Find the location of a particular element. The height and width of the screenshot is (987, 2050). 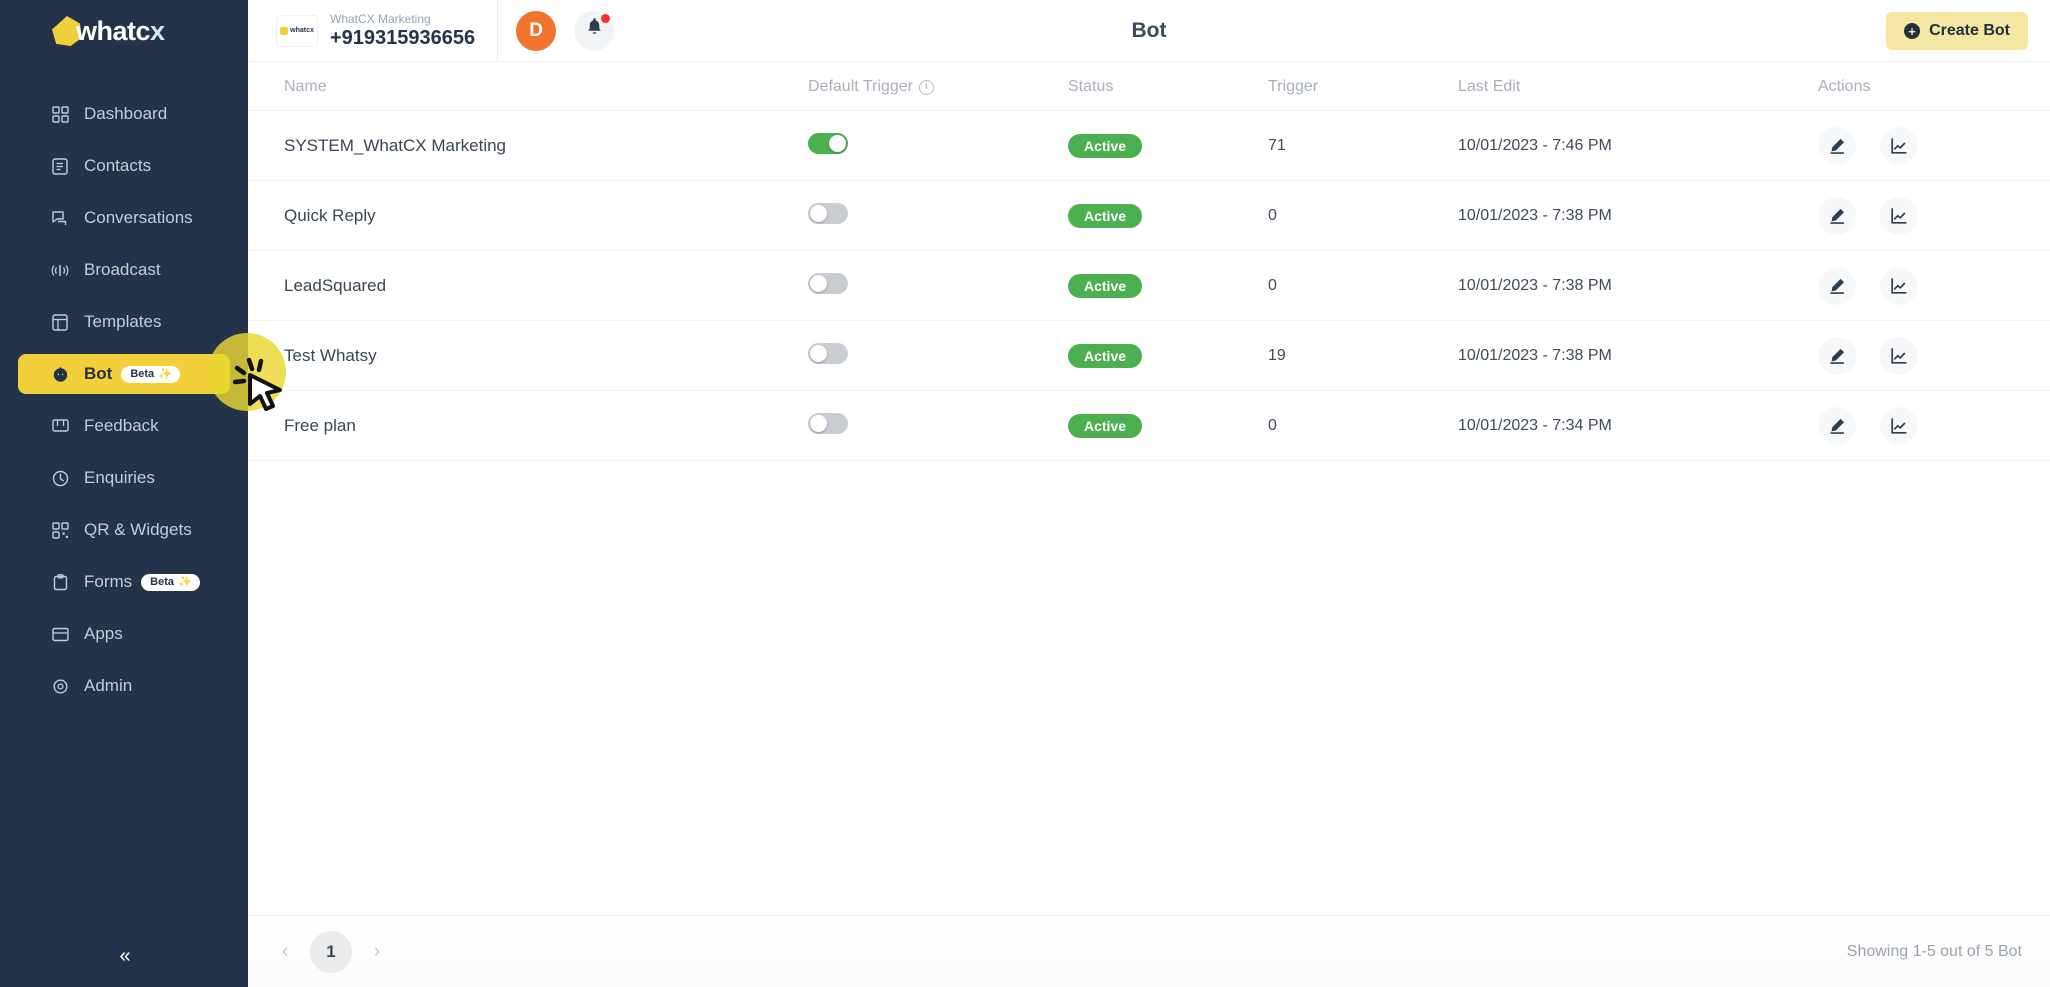

account-logo-icon: whatcx is located at coordinates (297, 30).